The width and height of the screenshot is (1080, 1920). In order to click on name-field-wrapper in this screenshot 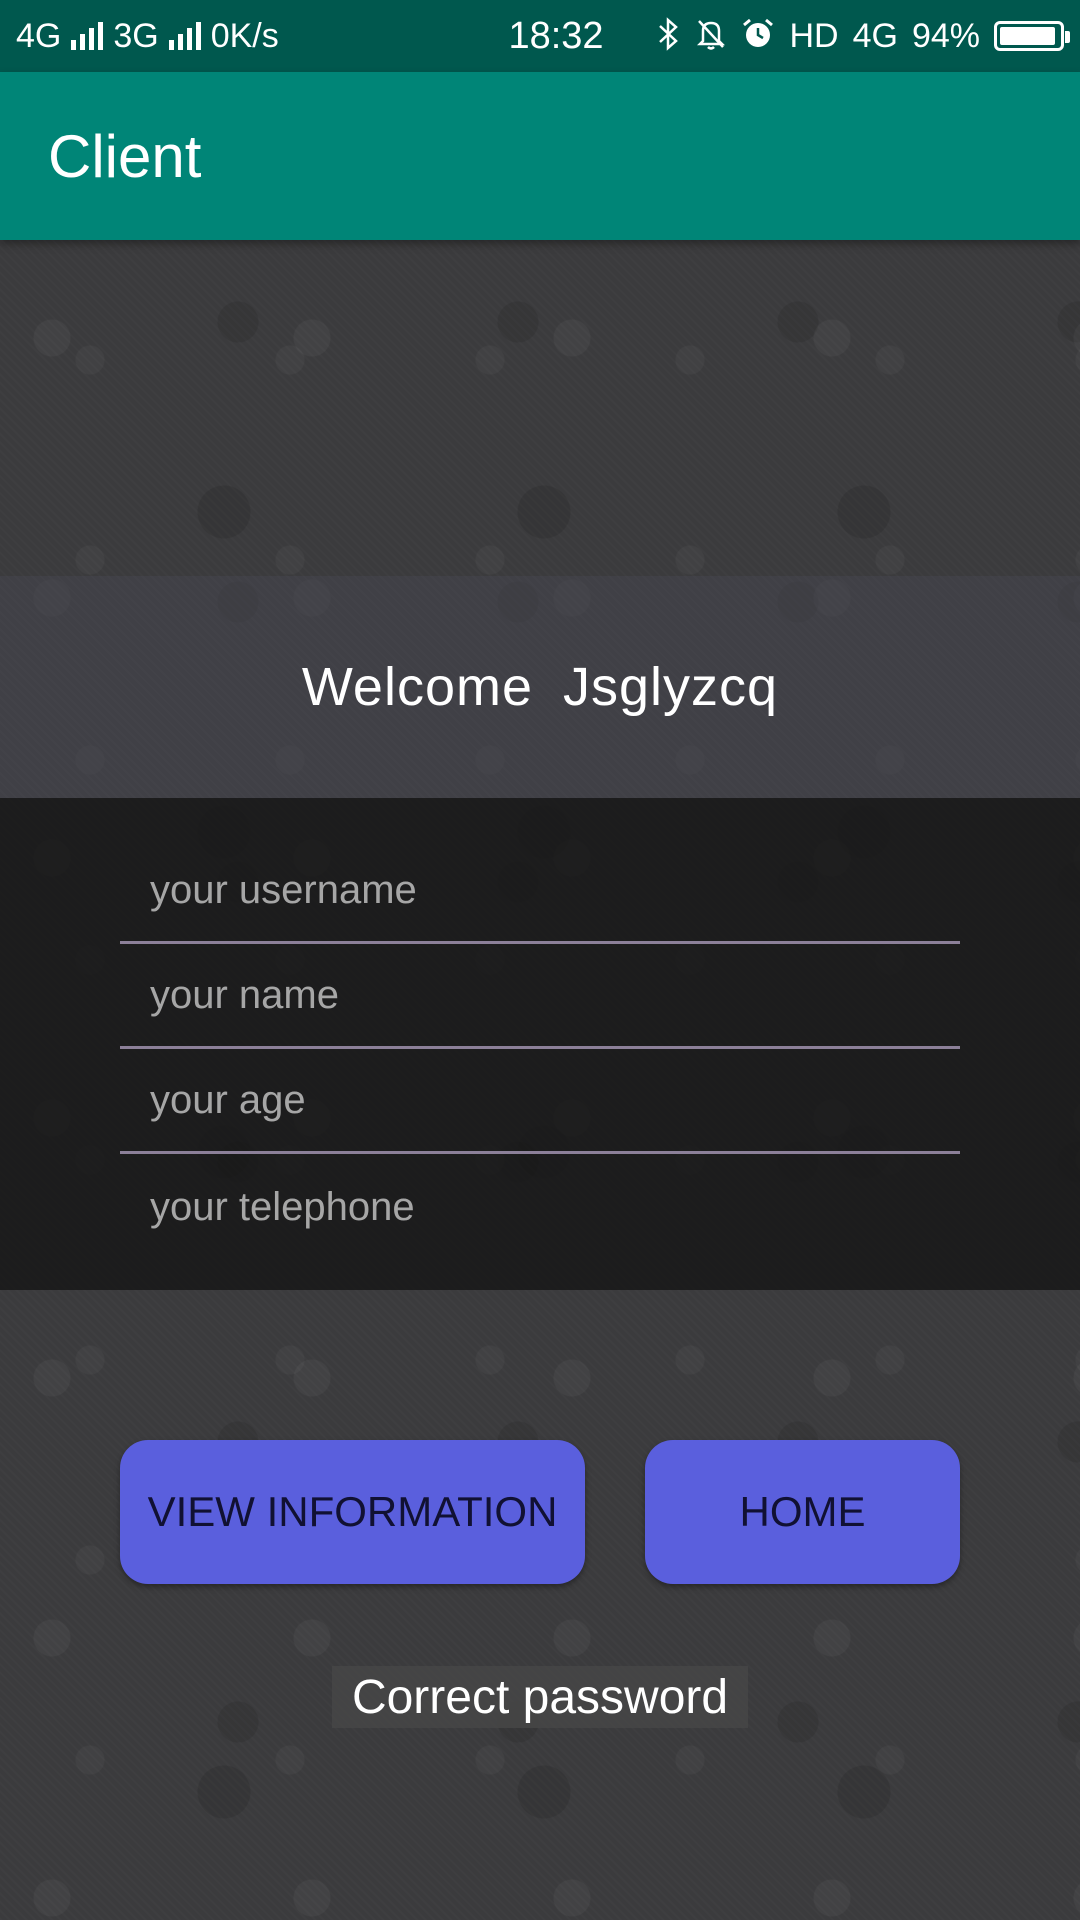, I will do `click(540, 997)`.